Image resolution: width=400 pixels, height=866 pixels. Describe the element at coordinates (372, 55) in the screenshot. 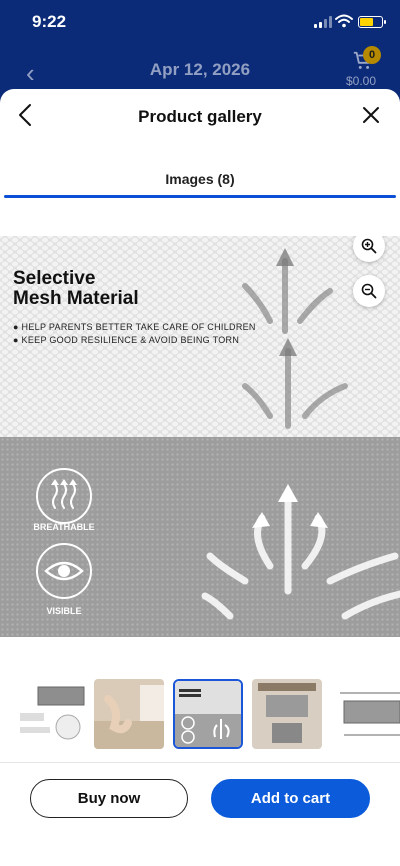

I see `cart-count-badge: 0` at that location.